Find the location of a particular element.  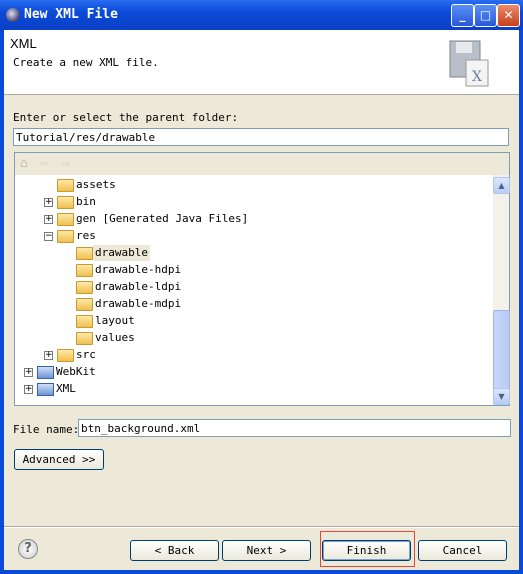

title-bar: New XML File _ □ ✕ is located at coordinates (261, 15).